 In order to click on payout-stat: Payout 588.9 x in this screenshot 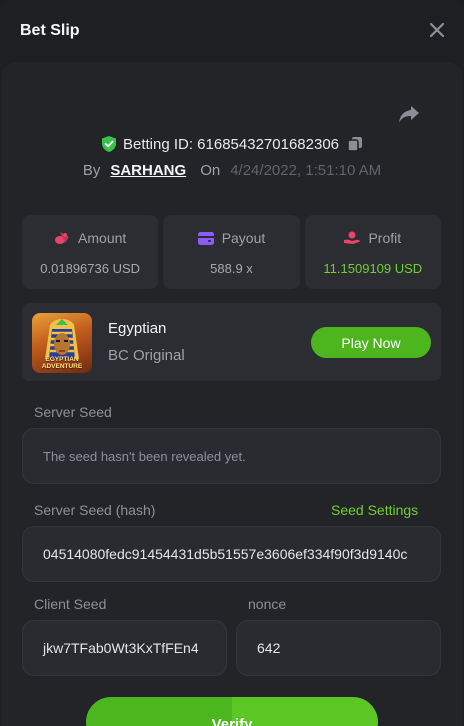, I will do `click(231, 252)`.